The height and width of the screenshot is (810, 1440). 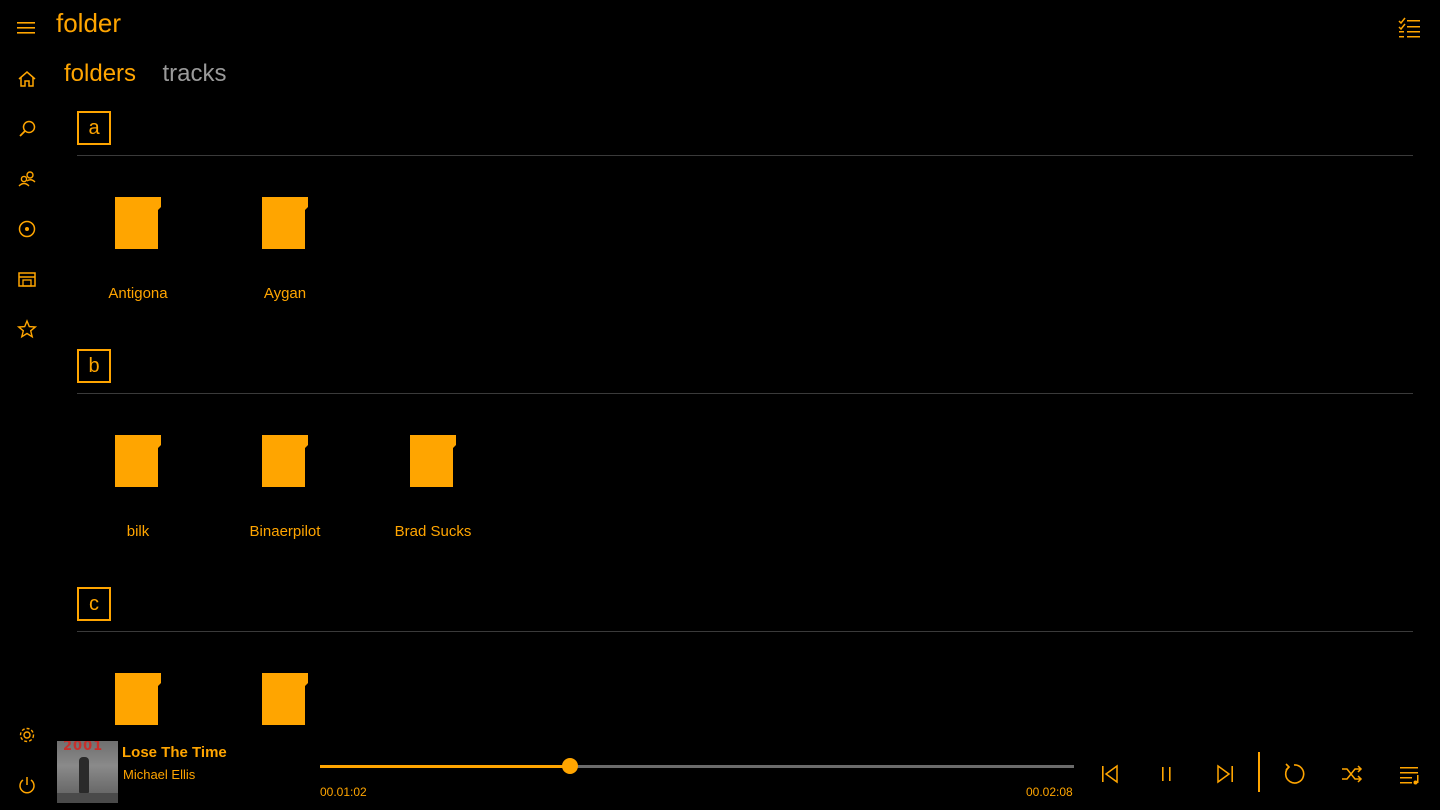 I want to click on sidebar-item-settings, so click(x=27, y=735).